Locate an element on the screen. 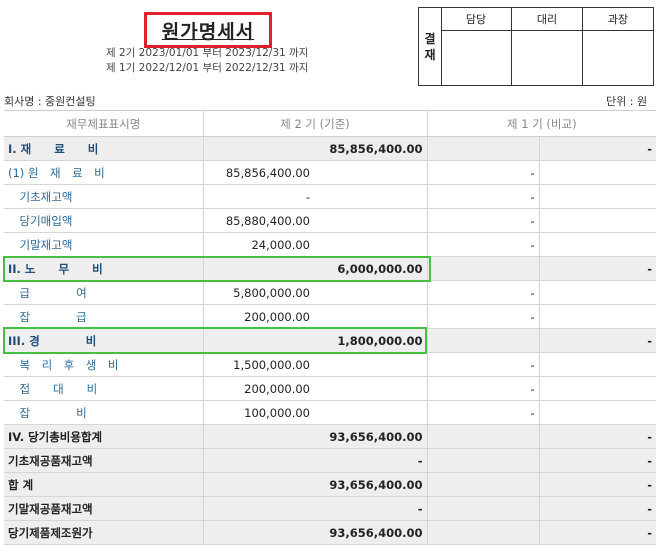  row-current-detail: 24,000.00 is located at coordinates (258, 244).